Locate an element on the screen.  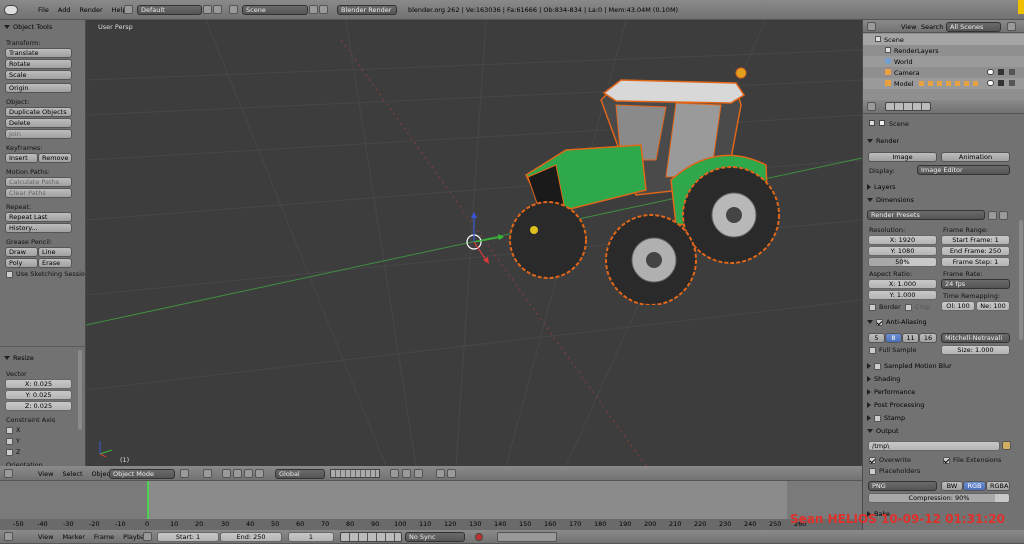
output-panel-header: Output is located at coordinates (883, 431).